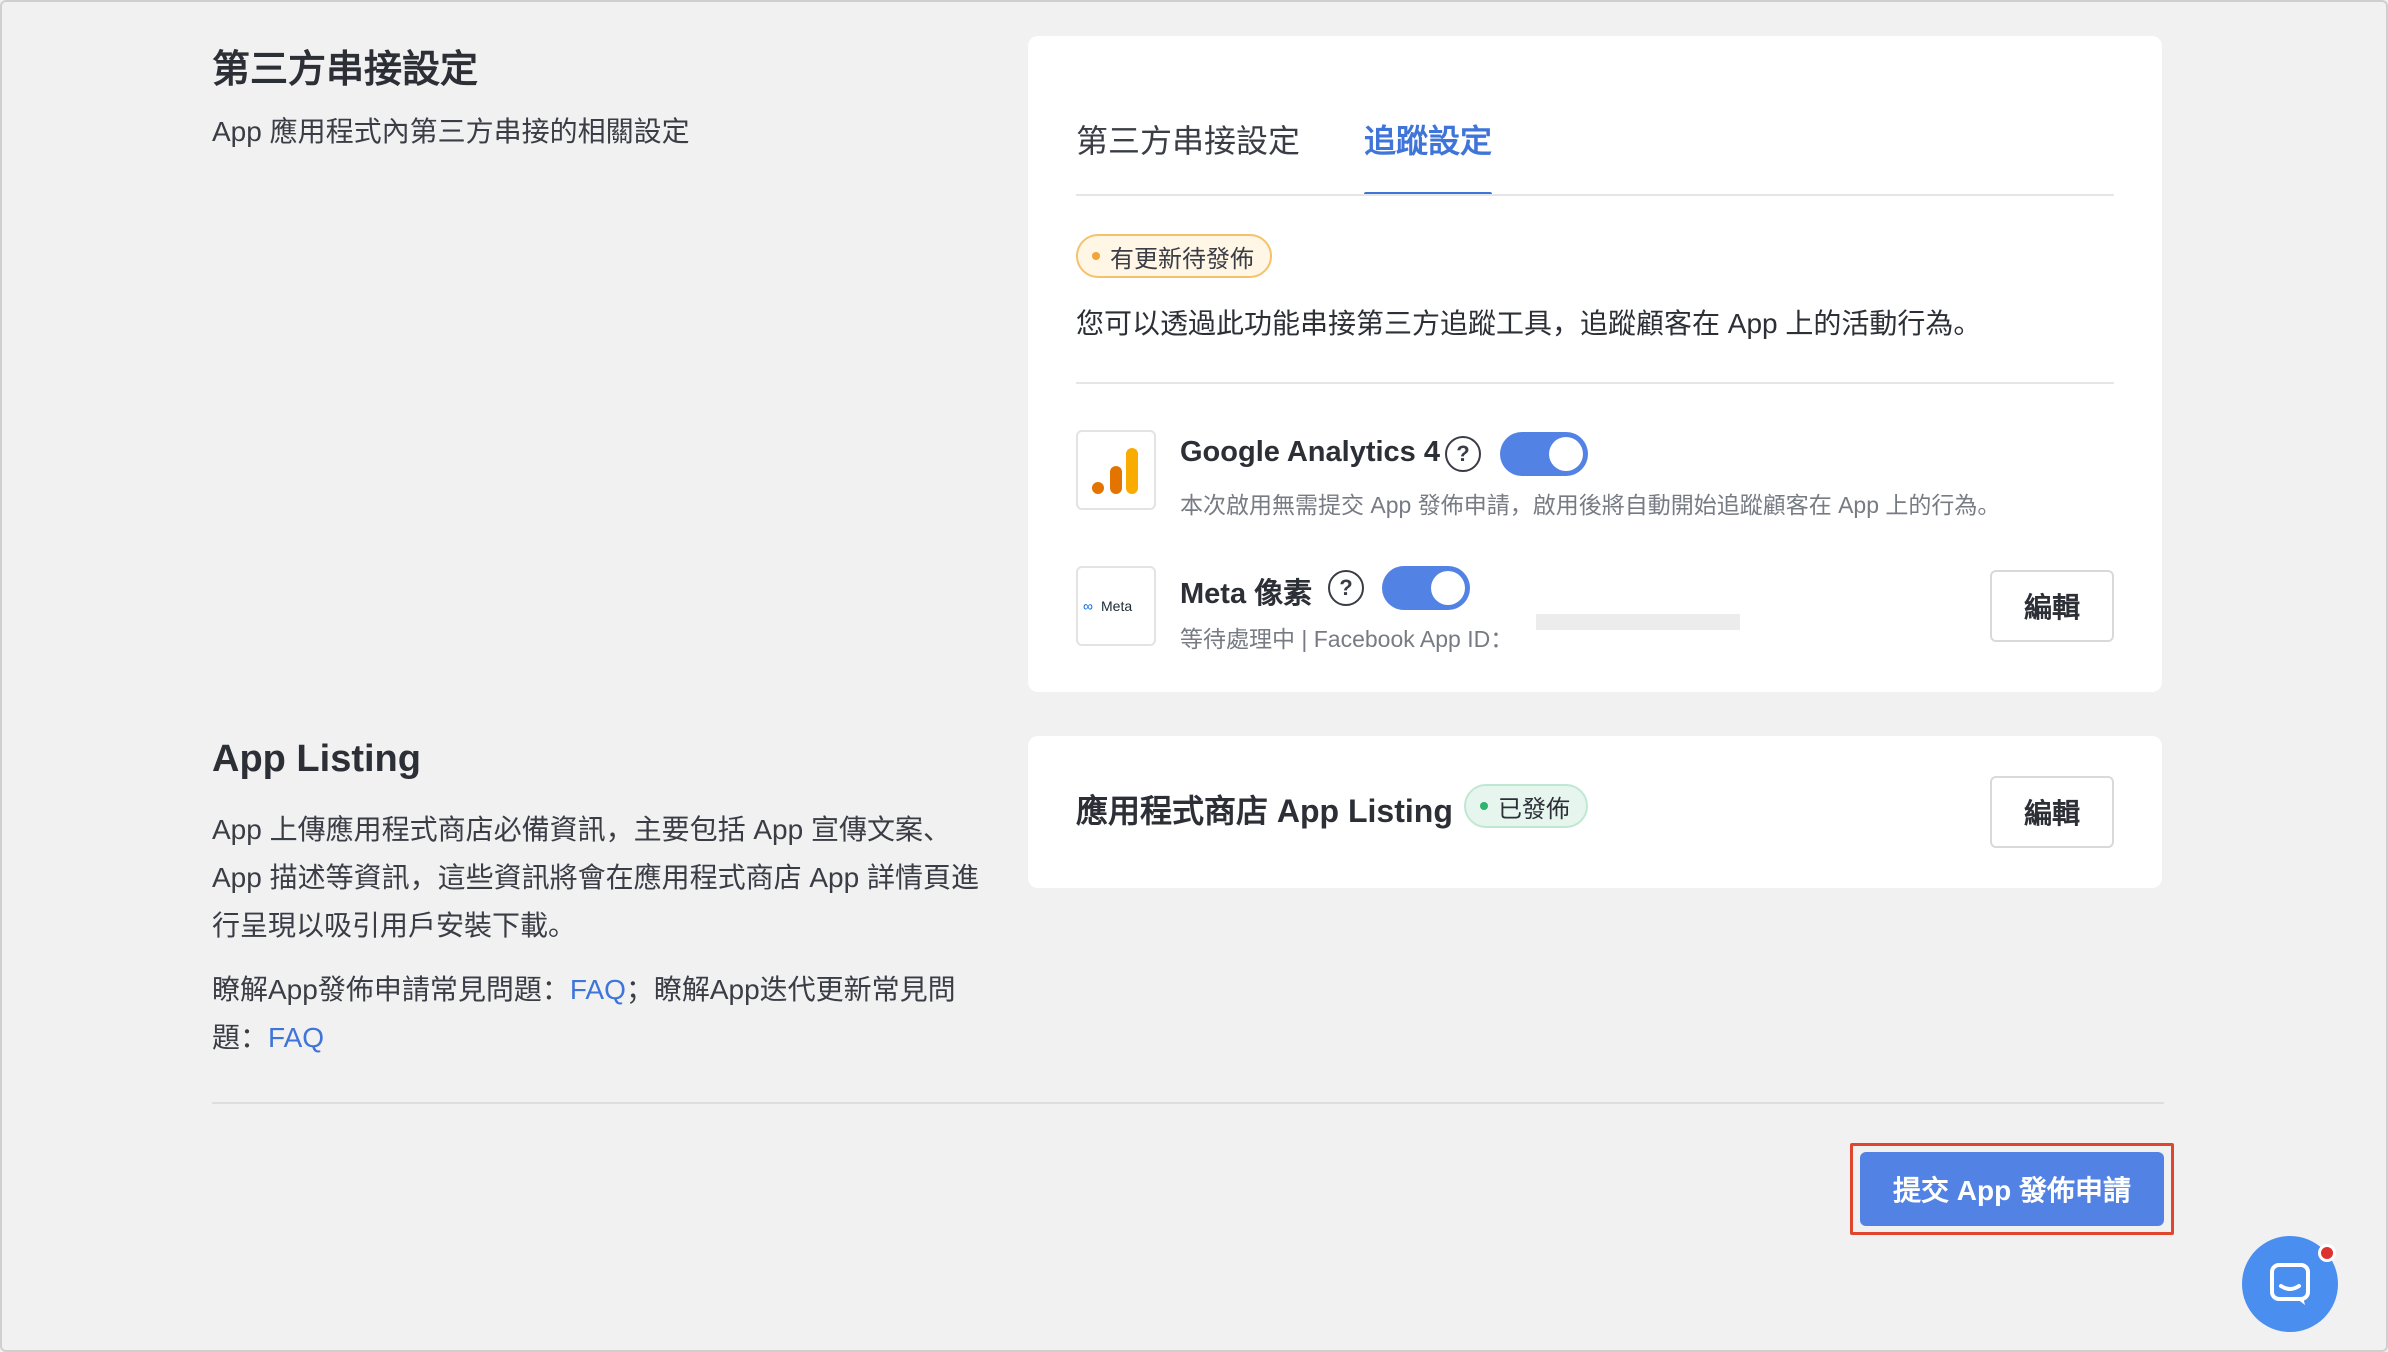 This screenshot has height=1352, width=2388. What do you see at coordinates (1188, 139) in the screenshot?
I see `tab-third-party-settings: 第三方串接設定` at bounding box center [1188, 139].